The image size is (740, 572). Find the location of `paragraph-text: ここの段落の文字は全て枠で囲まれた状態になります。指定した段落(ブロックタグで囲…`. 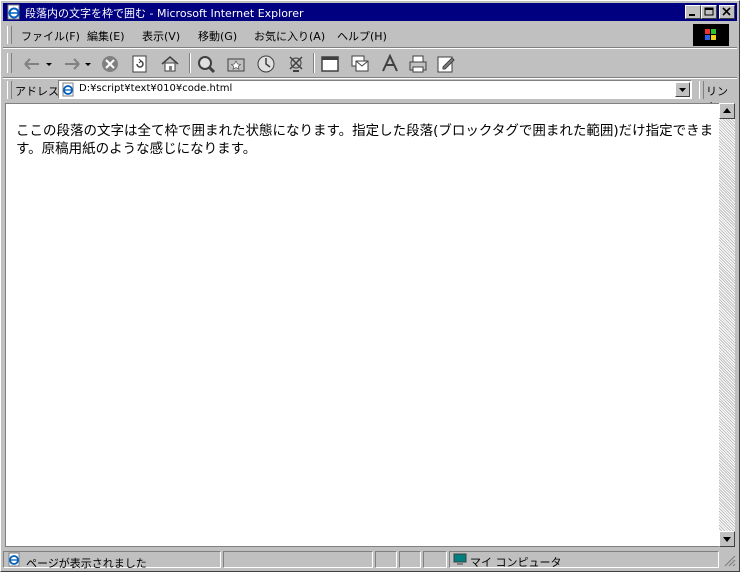

paragraph-text: ここの段落の文字は全て枠で囲まれた状態になります。指定した段落(ブロックタグで囲… is located at coordinates (365, 140).